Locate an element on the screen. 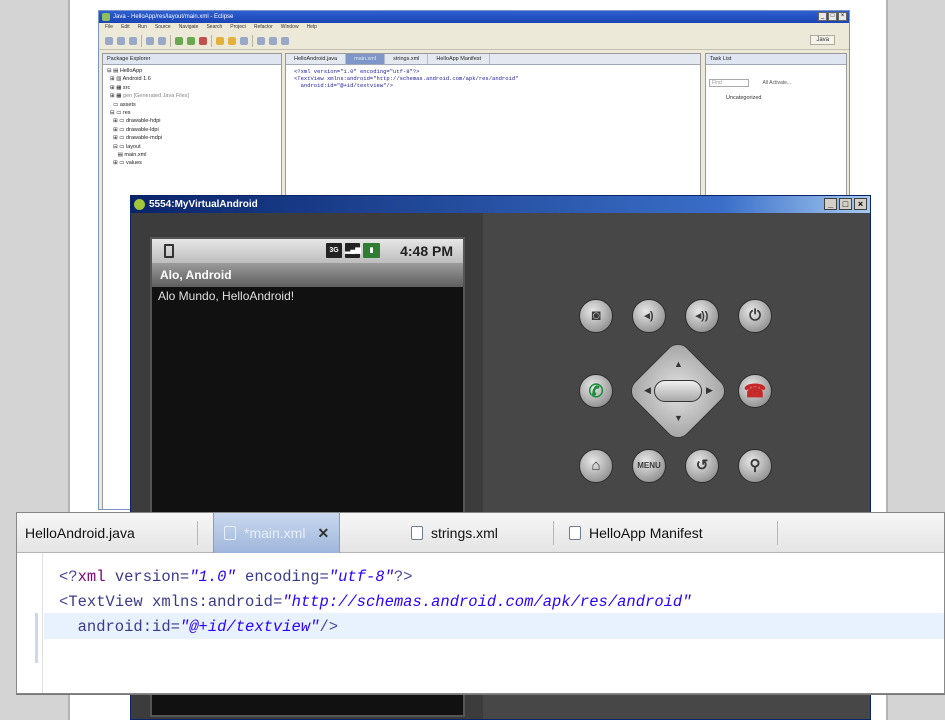  volume-down-icon: ◂) is located at coordinates (649, 316).